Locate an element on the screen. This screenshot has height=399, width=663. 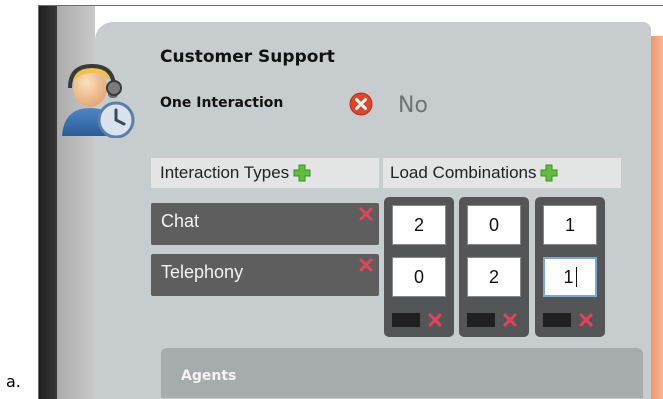
interaction-type-row: Chat is located at coordinates (265, 224).